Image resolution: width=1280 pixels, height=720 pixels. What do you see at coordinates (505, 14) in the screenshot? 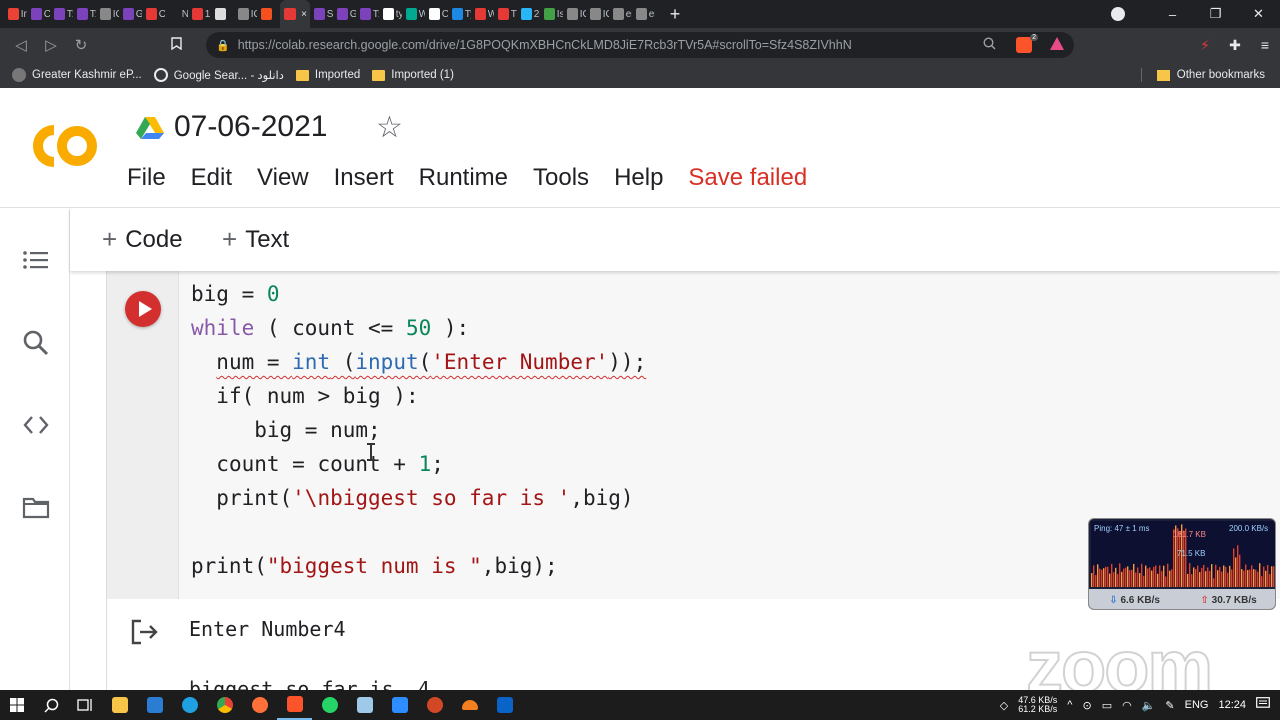
I see `browser-tab: Tl` at bounding box center [505, 14].